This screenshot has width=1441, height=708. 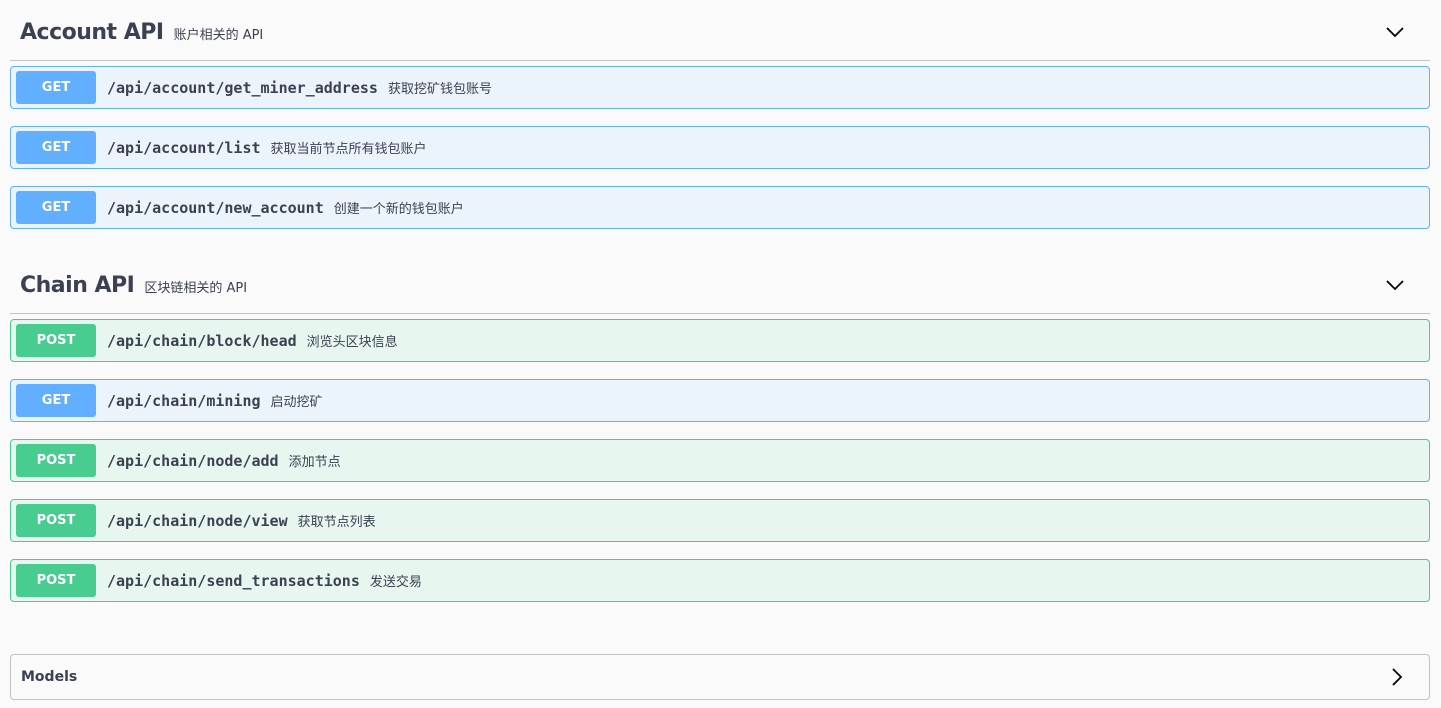 What do you see at coordinates (197, 520) in the screenshot?
I see `operation-path: /api/chain/node/view` at bounding box center [197, 520].